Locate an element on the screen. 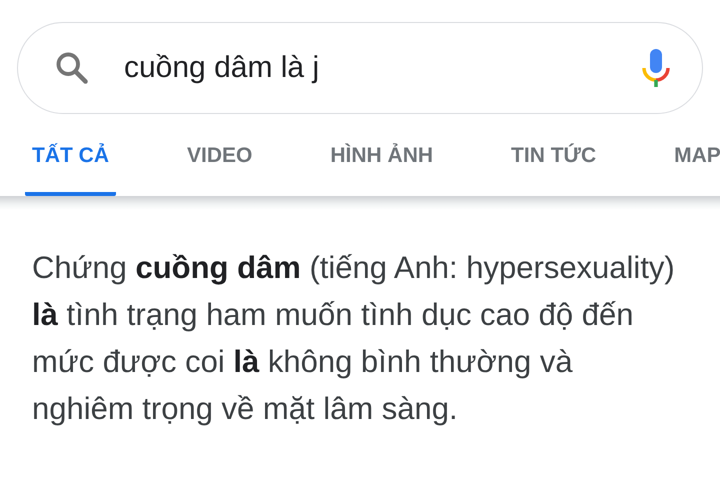  tab: TIN TỨC is located at coordinates (554, 155).